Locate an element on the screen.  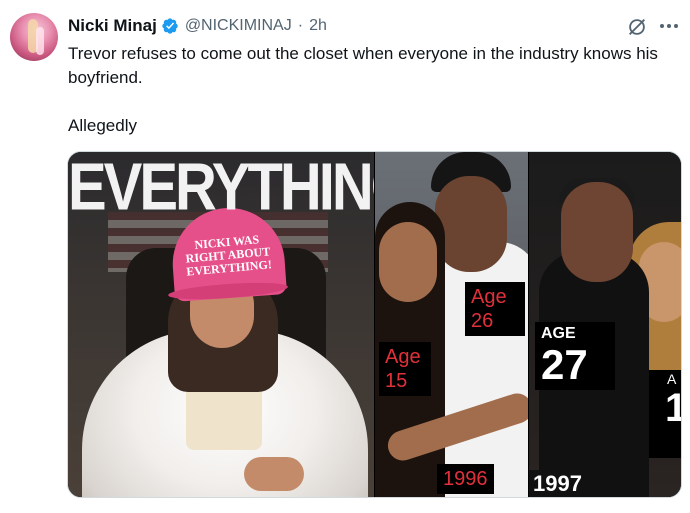
tweet-header: Nicki Minaj @NICKIMINAJ · 2h is located at coordinates (197, 26).